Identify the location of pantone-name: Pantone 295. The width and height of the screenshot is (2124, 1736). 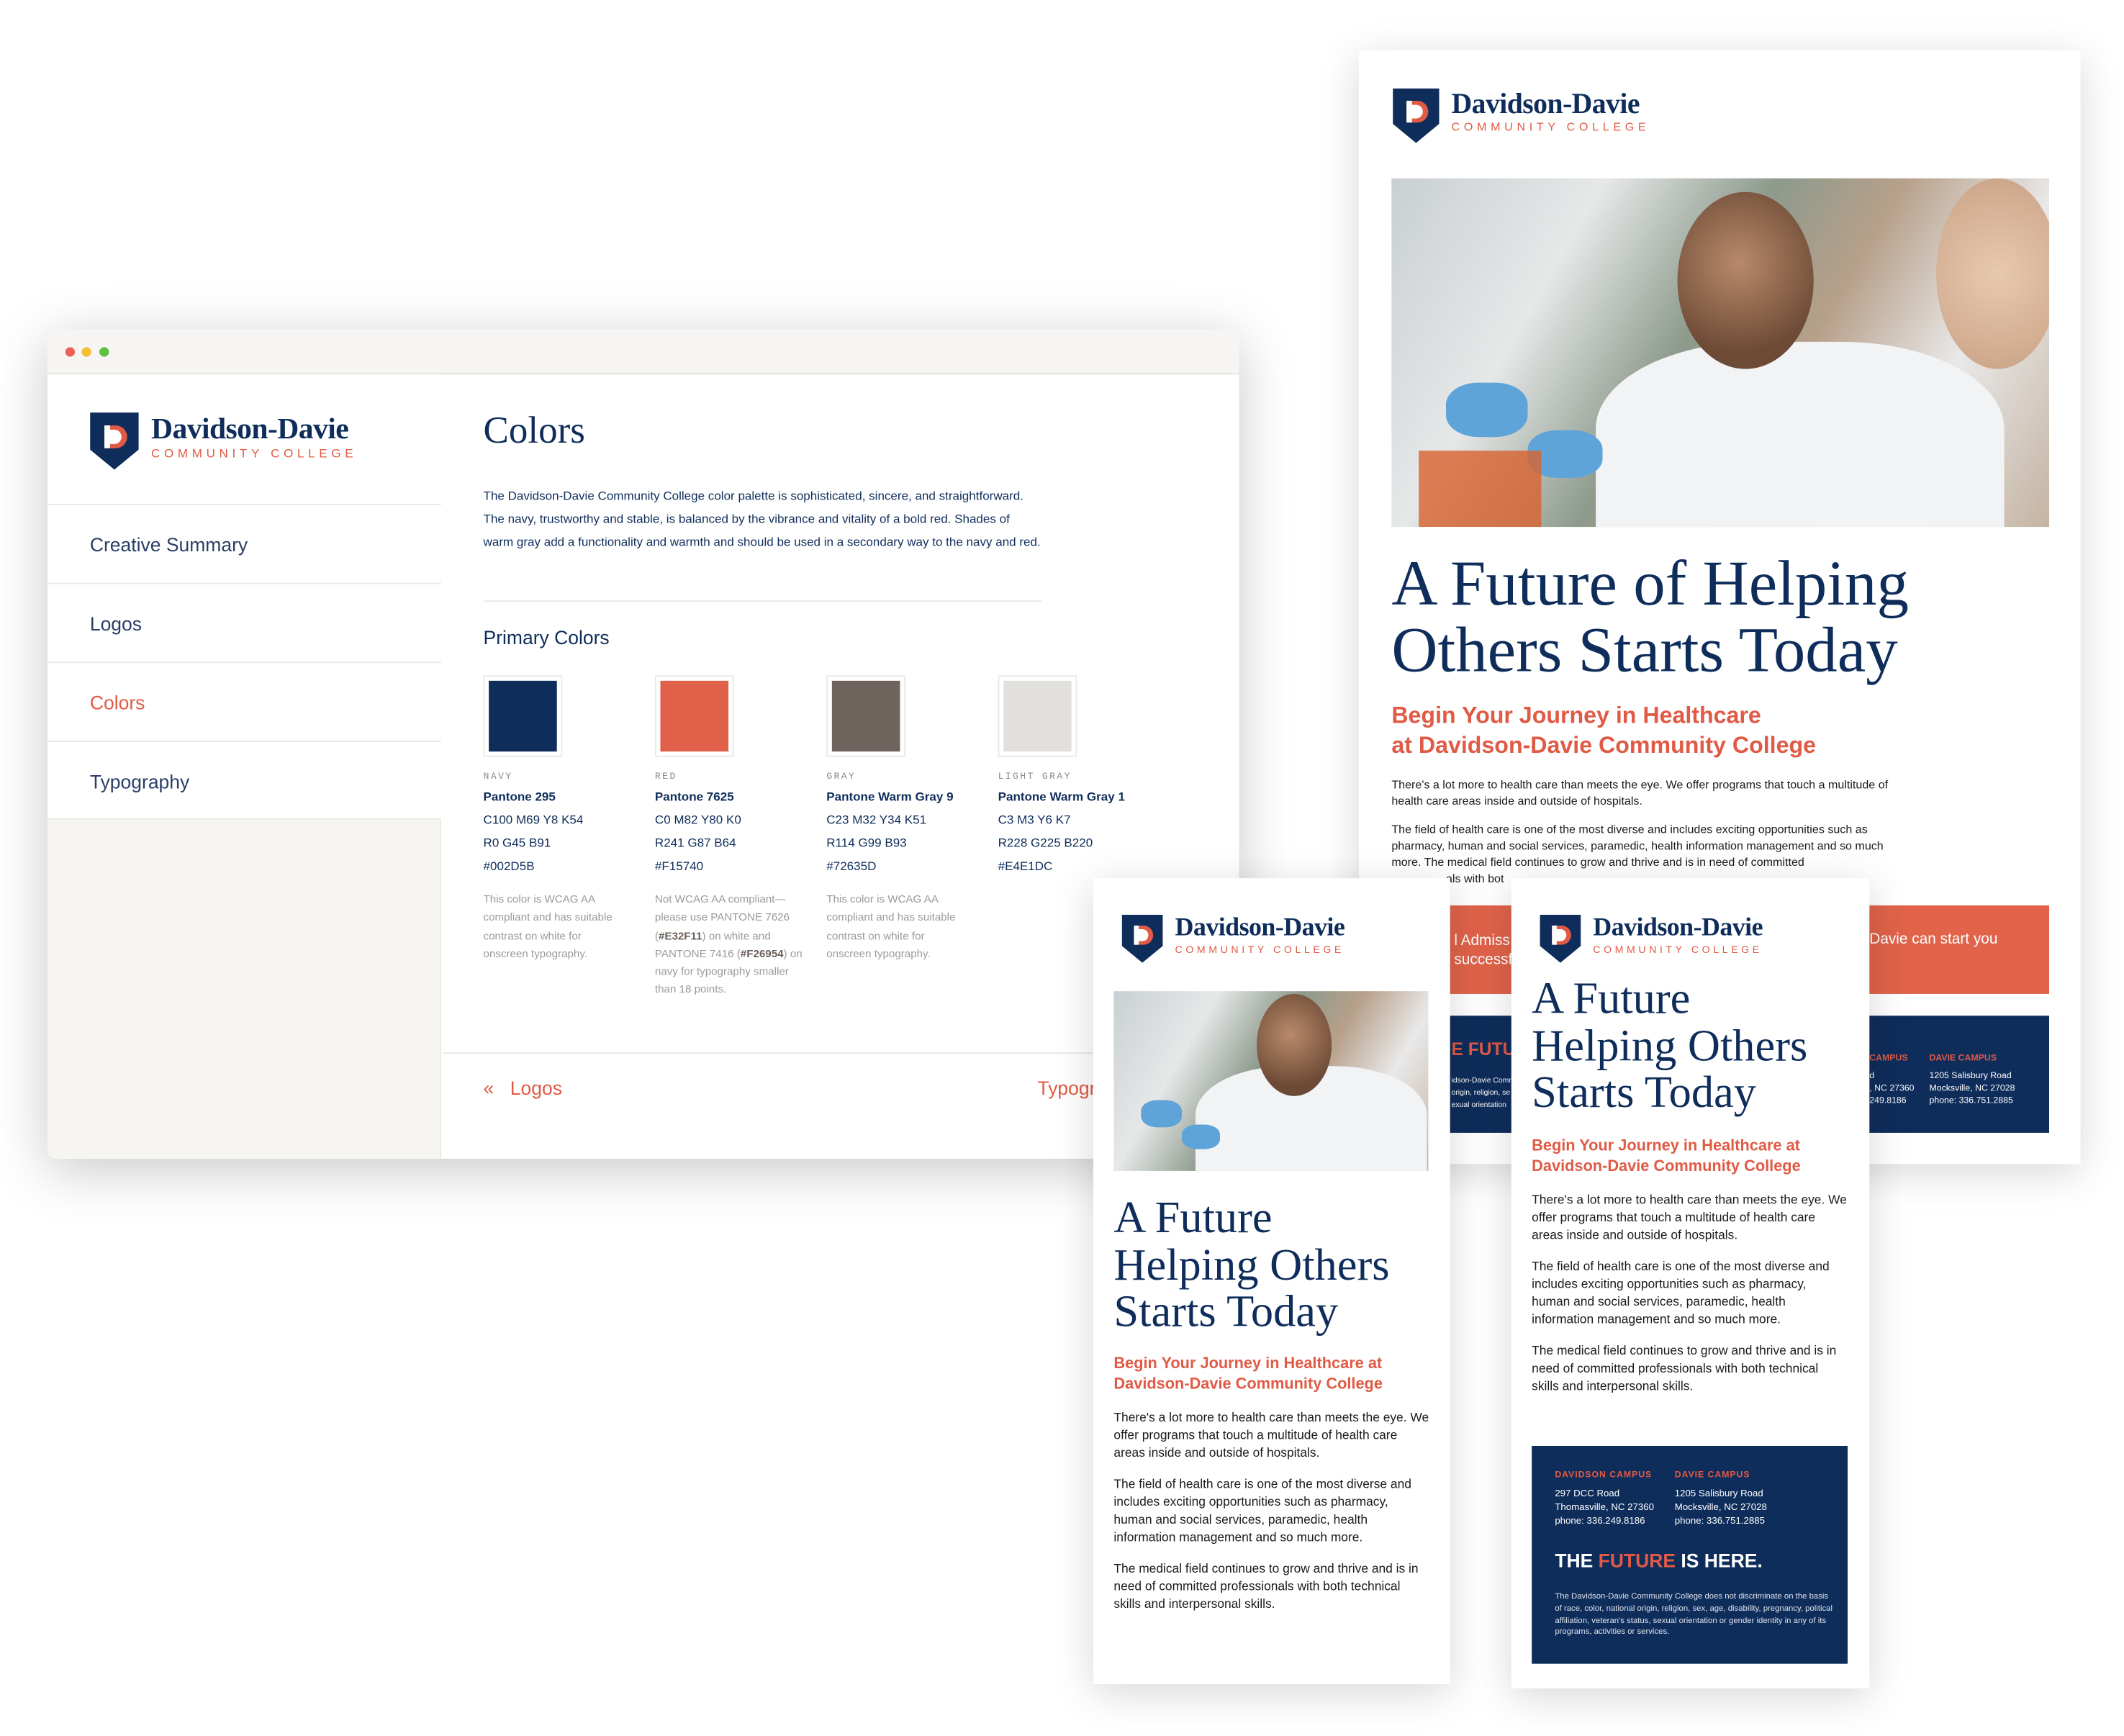
(519, 797).